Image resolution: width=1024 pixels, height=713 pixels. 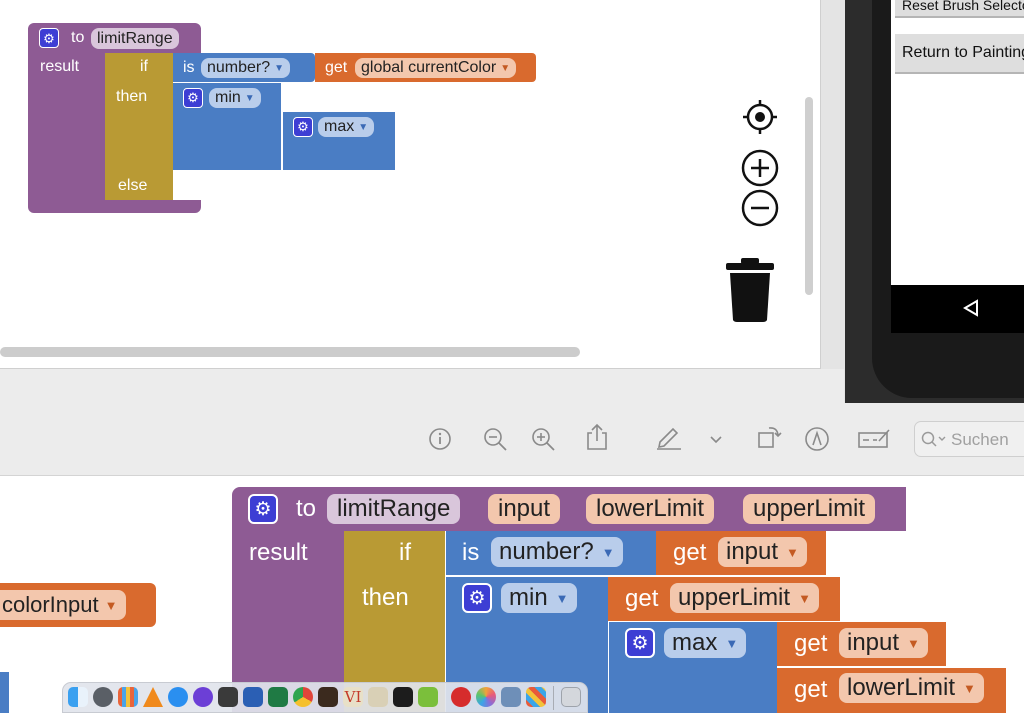 What do you see at coordinates (228, 97) in the screenshot?
I see `min-label: min` at bounding box center [228, 97].